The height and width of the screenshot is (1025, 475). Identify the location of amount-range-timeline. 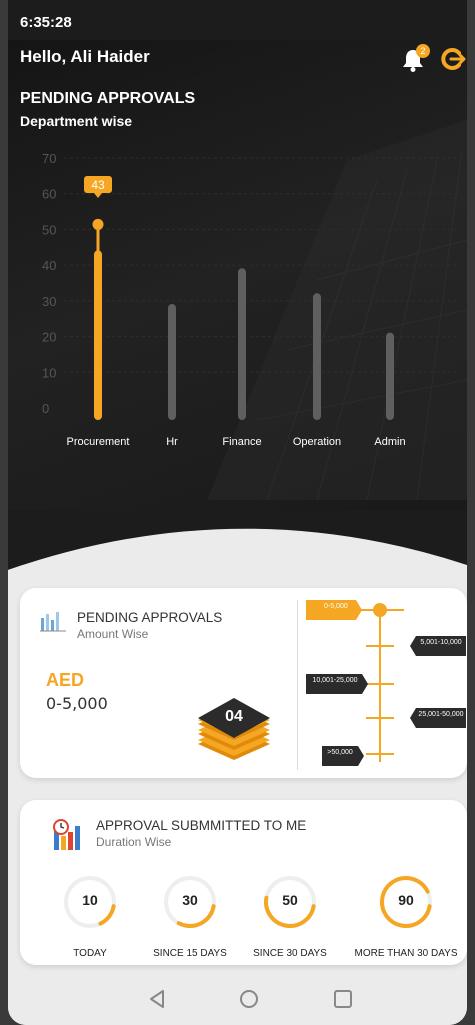
(386, 683).